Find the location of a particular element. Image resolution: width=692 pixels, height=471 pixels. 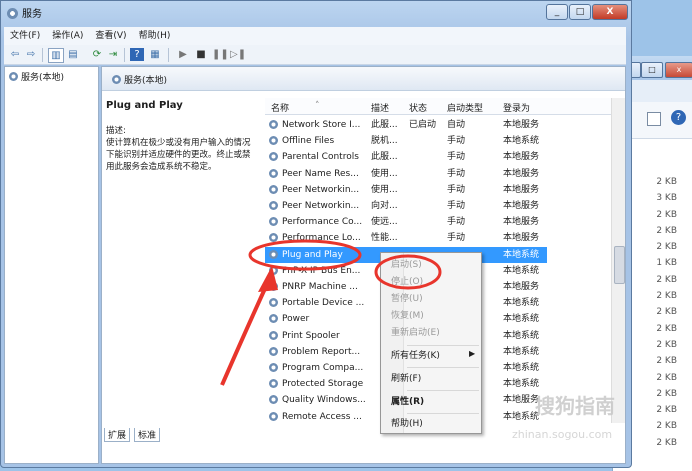

forward-arrow-icon: ⇨ is located at coordinates (31, 54).